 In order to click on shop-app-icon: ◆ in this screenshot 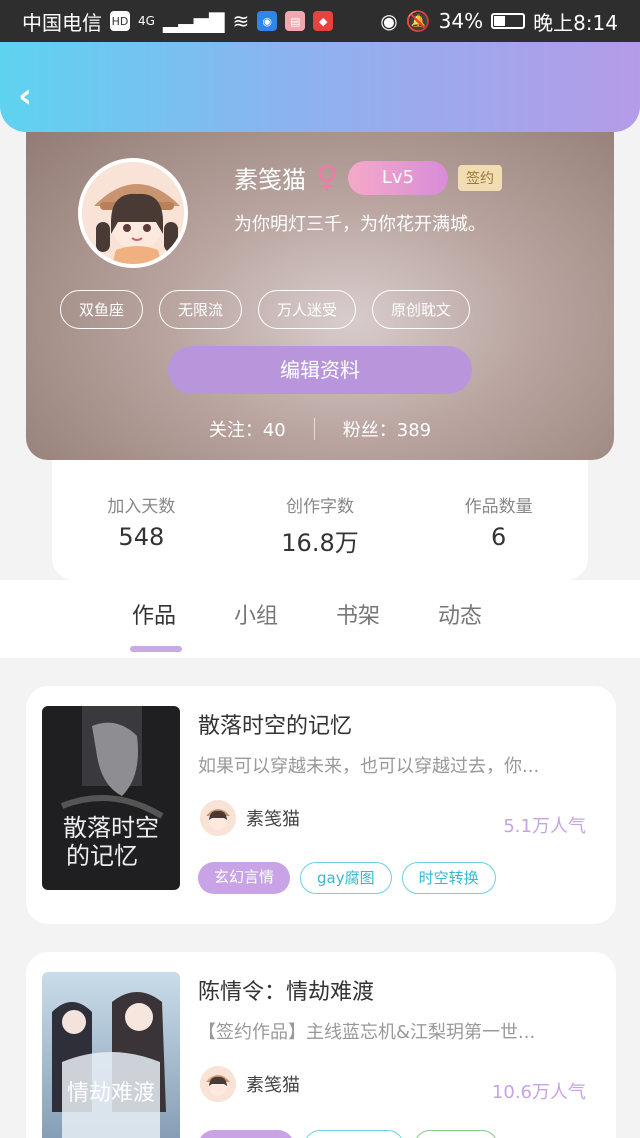, I will do `click(323, 21)`.